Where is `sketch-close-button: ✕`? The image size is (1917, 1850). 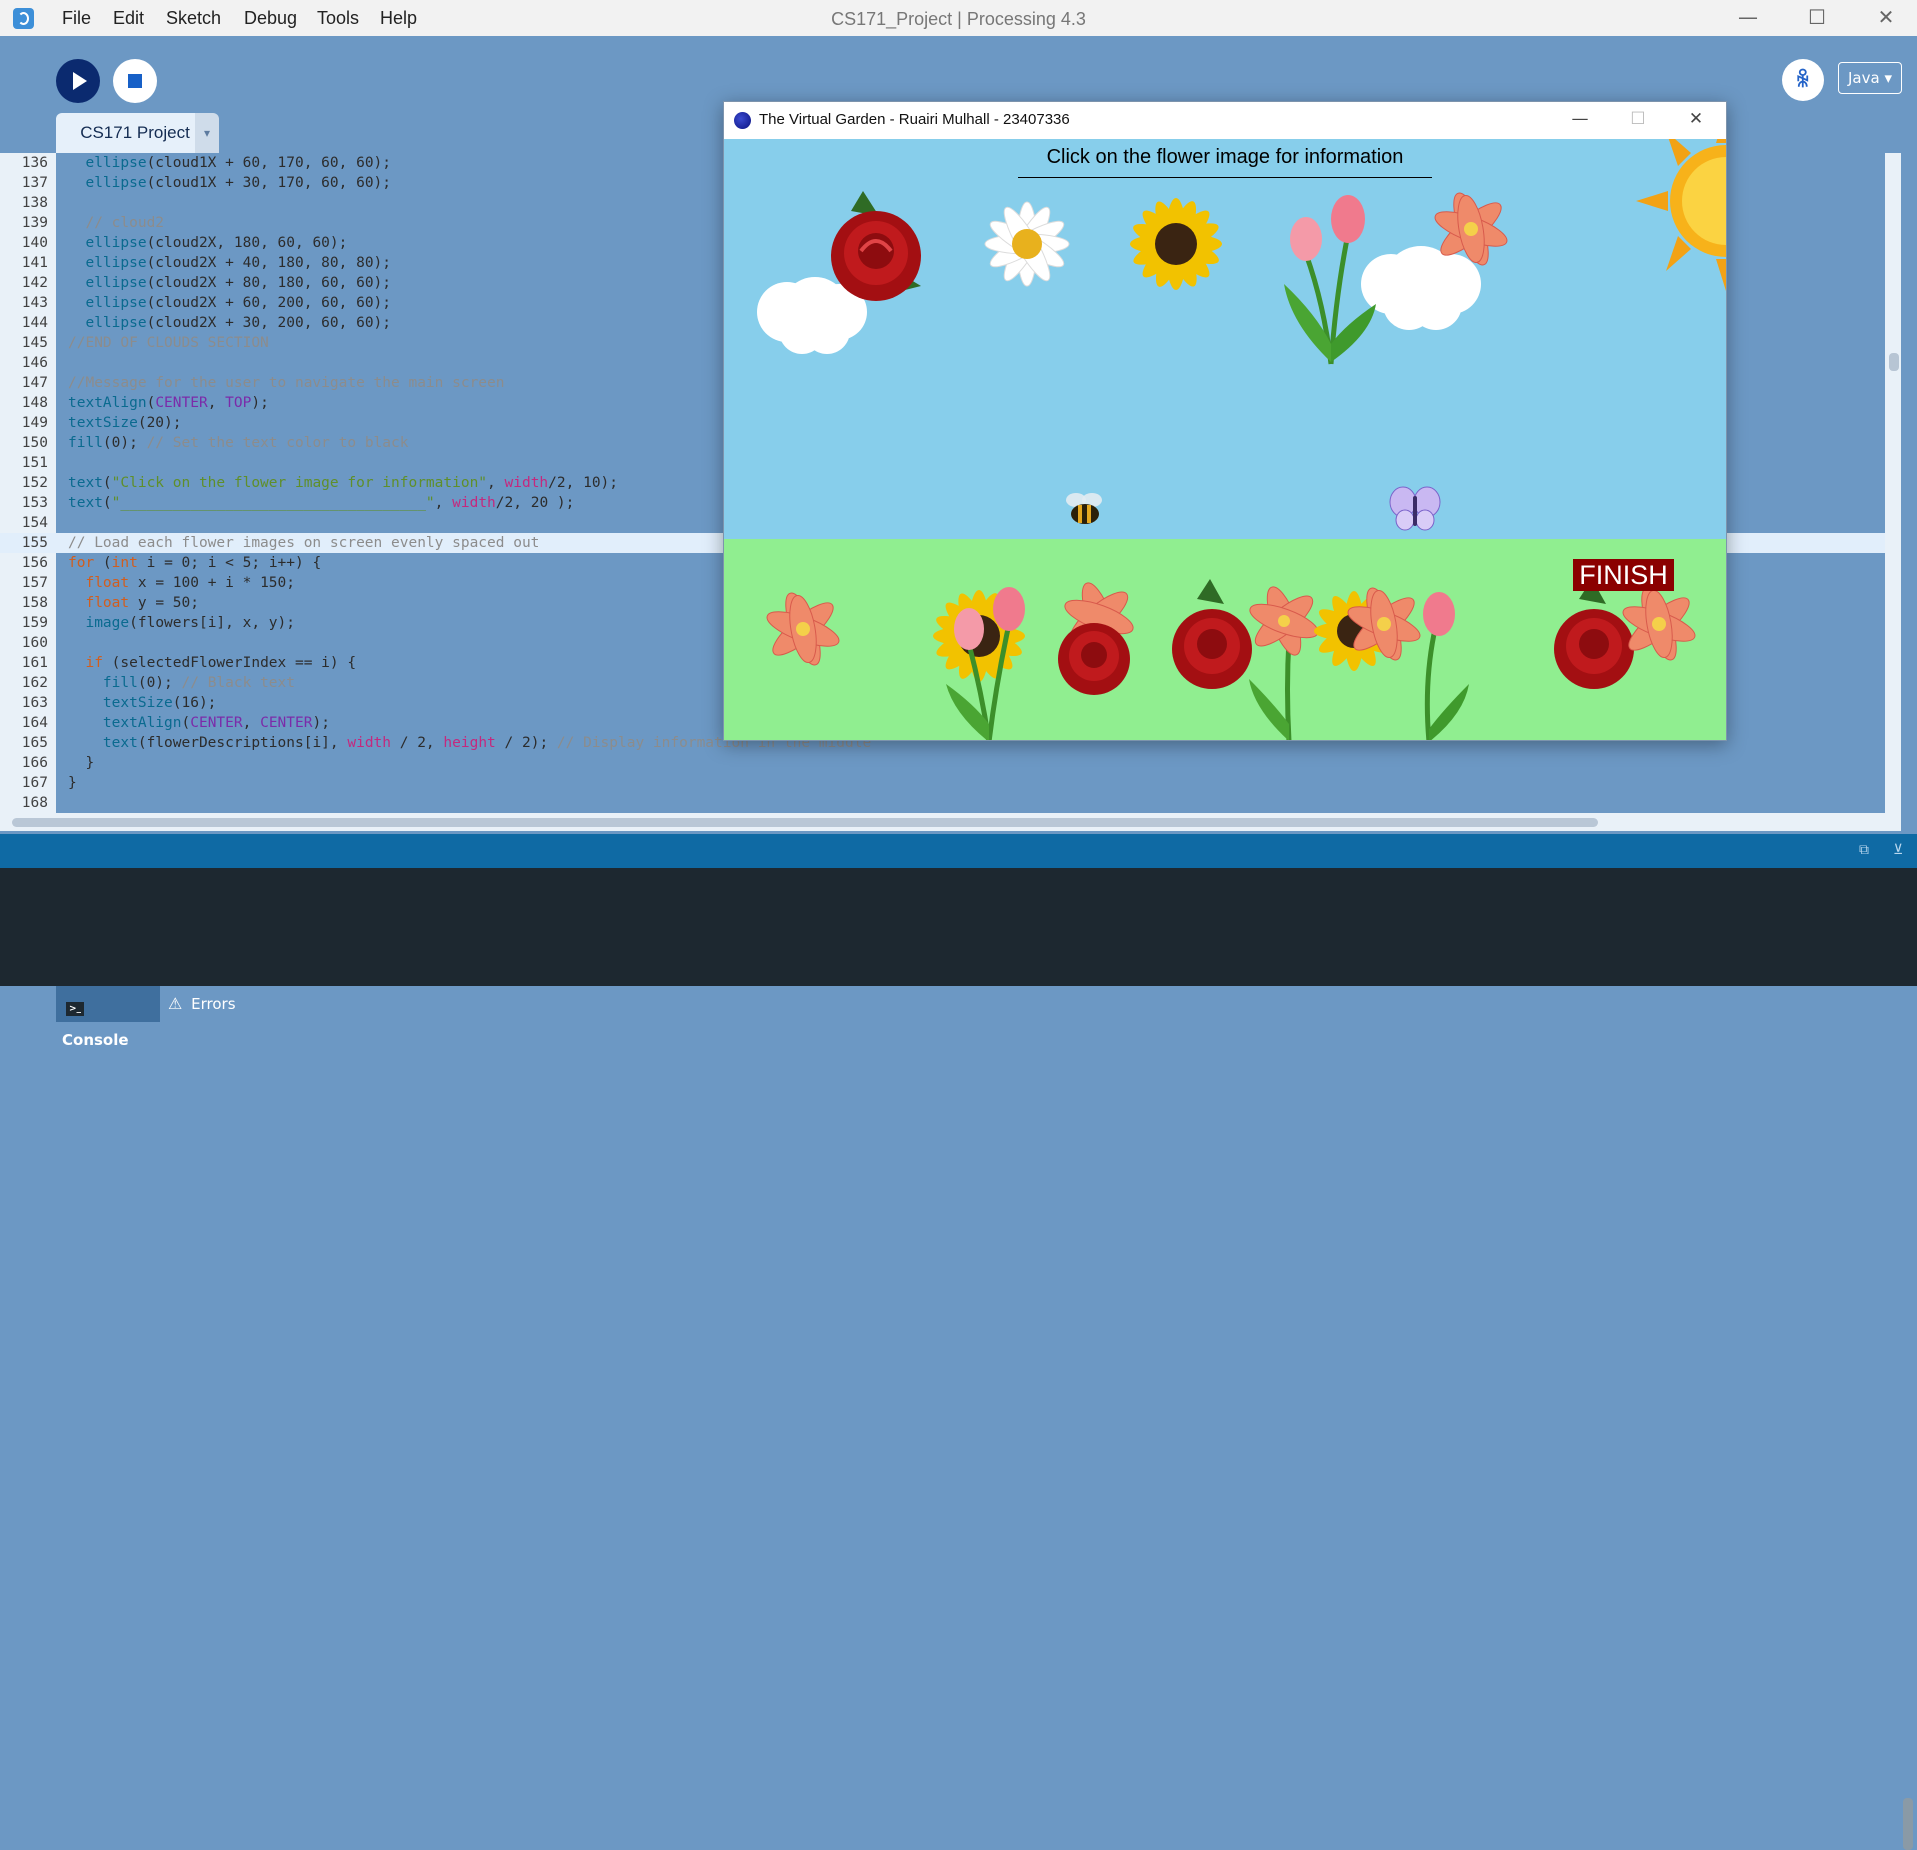 sketch-close-button: ✕ is located at coordinates (1696, 120).